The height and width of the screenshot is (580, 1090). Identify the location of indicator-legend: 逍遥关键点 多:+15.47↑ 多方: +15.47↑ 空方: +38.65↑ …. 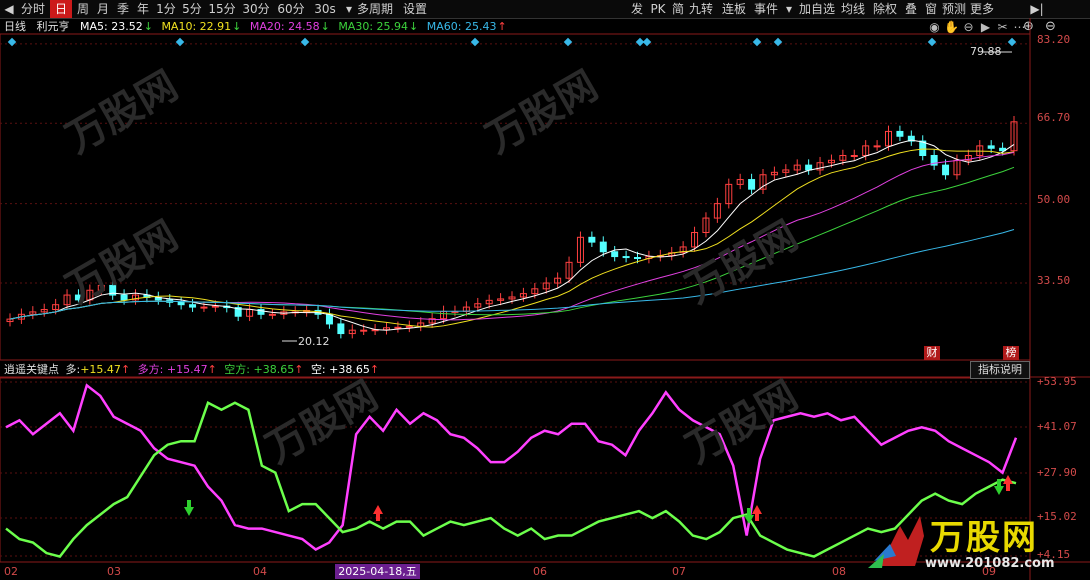
(192, 369).